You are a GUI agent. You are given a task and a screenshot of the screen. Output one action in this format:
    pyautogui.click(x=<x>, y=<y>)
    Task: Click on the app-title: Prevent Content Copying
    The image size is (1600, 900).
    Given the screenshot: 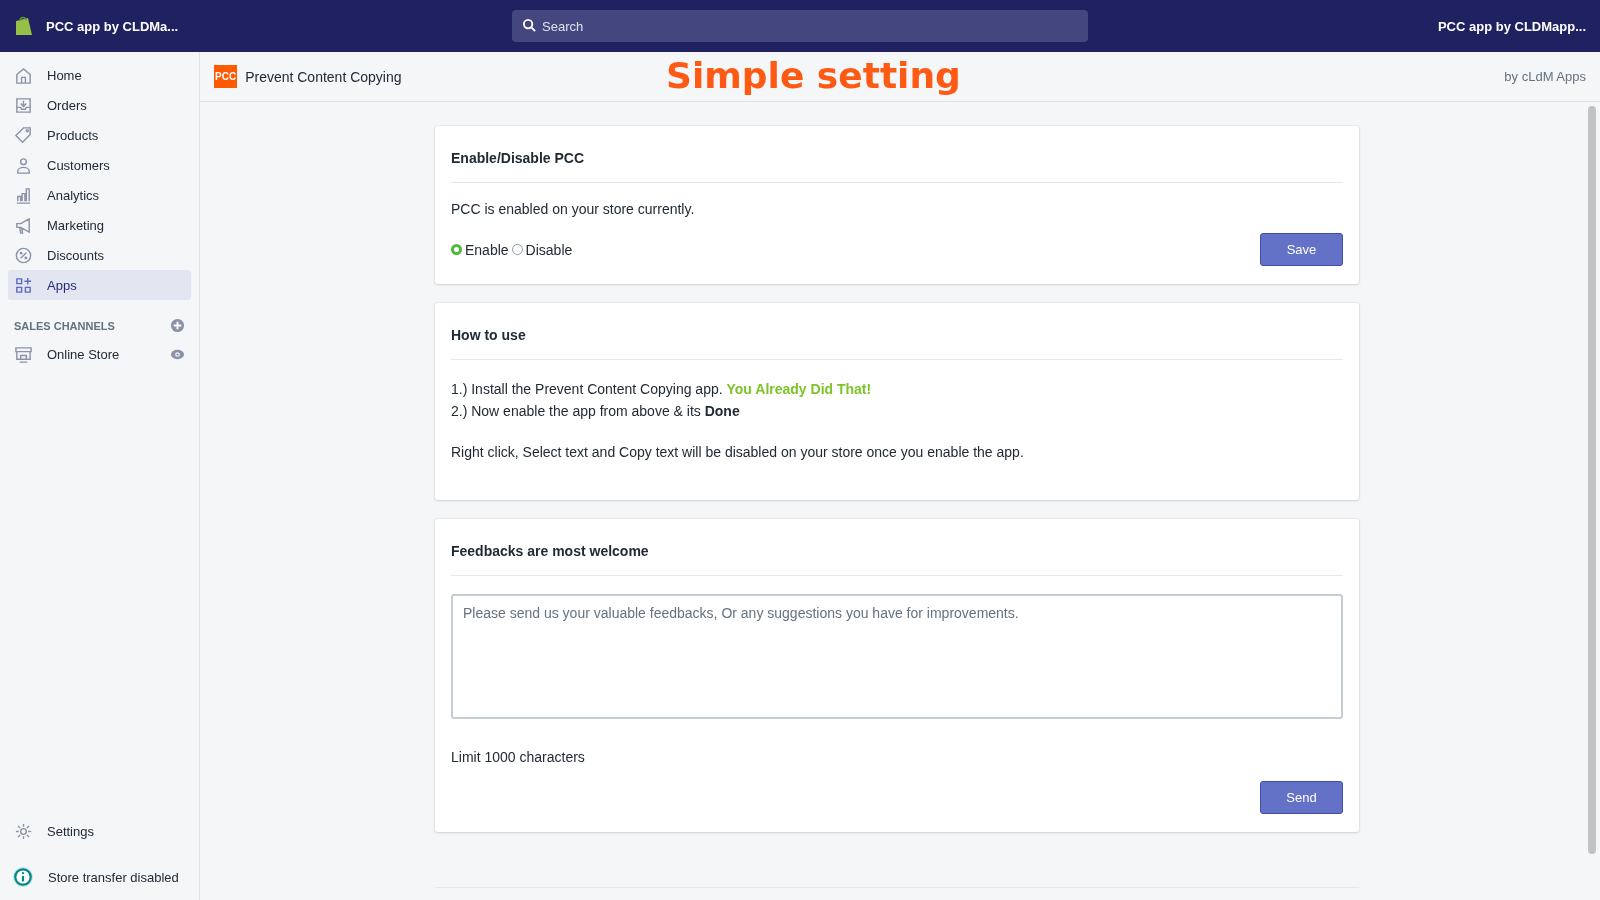 What is the action you would take?
    pyautogui.click(x=323, y=76)
    